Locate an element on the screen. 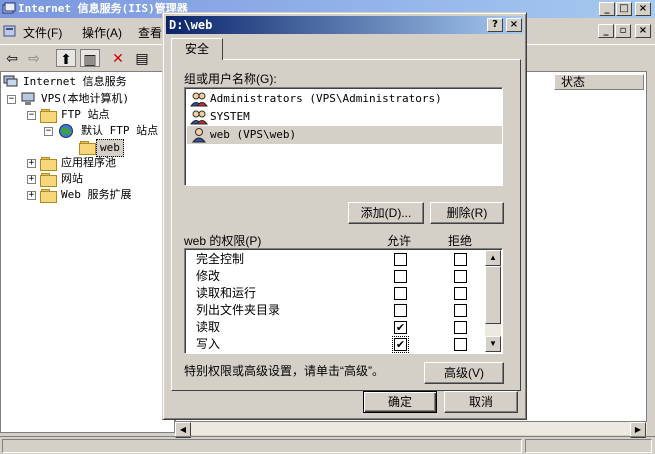  menu-file: 文件(F) is located at coordinates (42, 32).